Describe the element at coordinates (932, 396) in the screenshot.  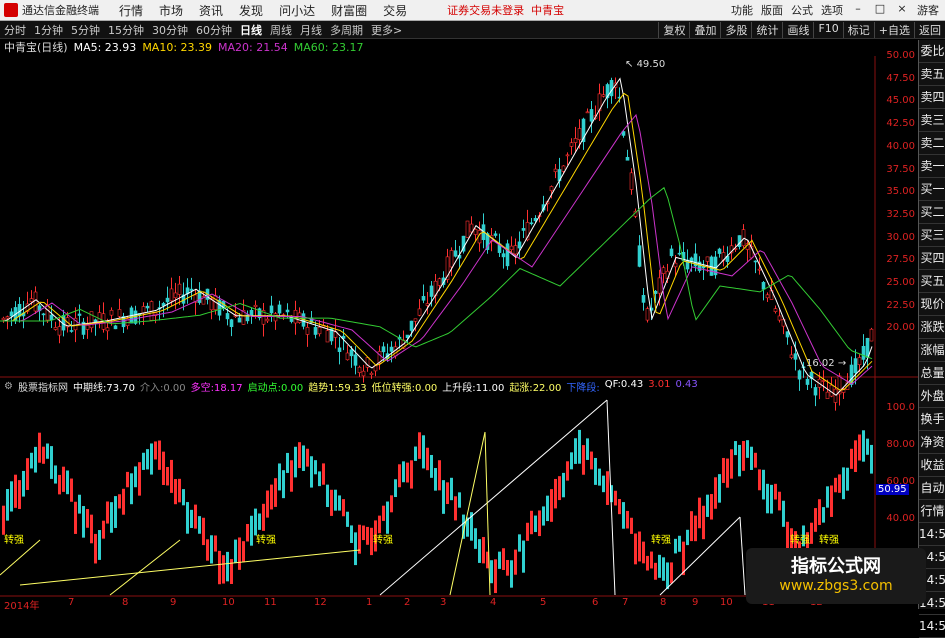
I see `sidebar-item: 外盘` at that location.